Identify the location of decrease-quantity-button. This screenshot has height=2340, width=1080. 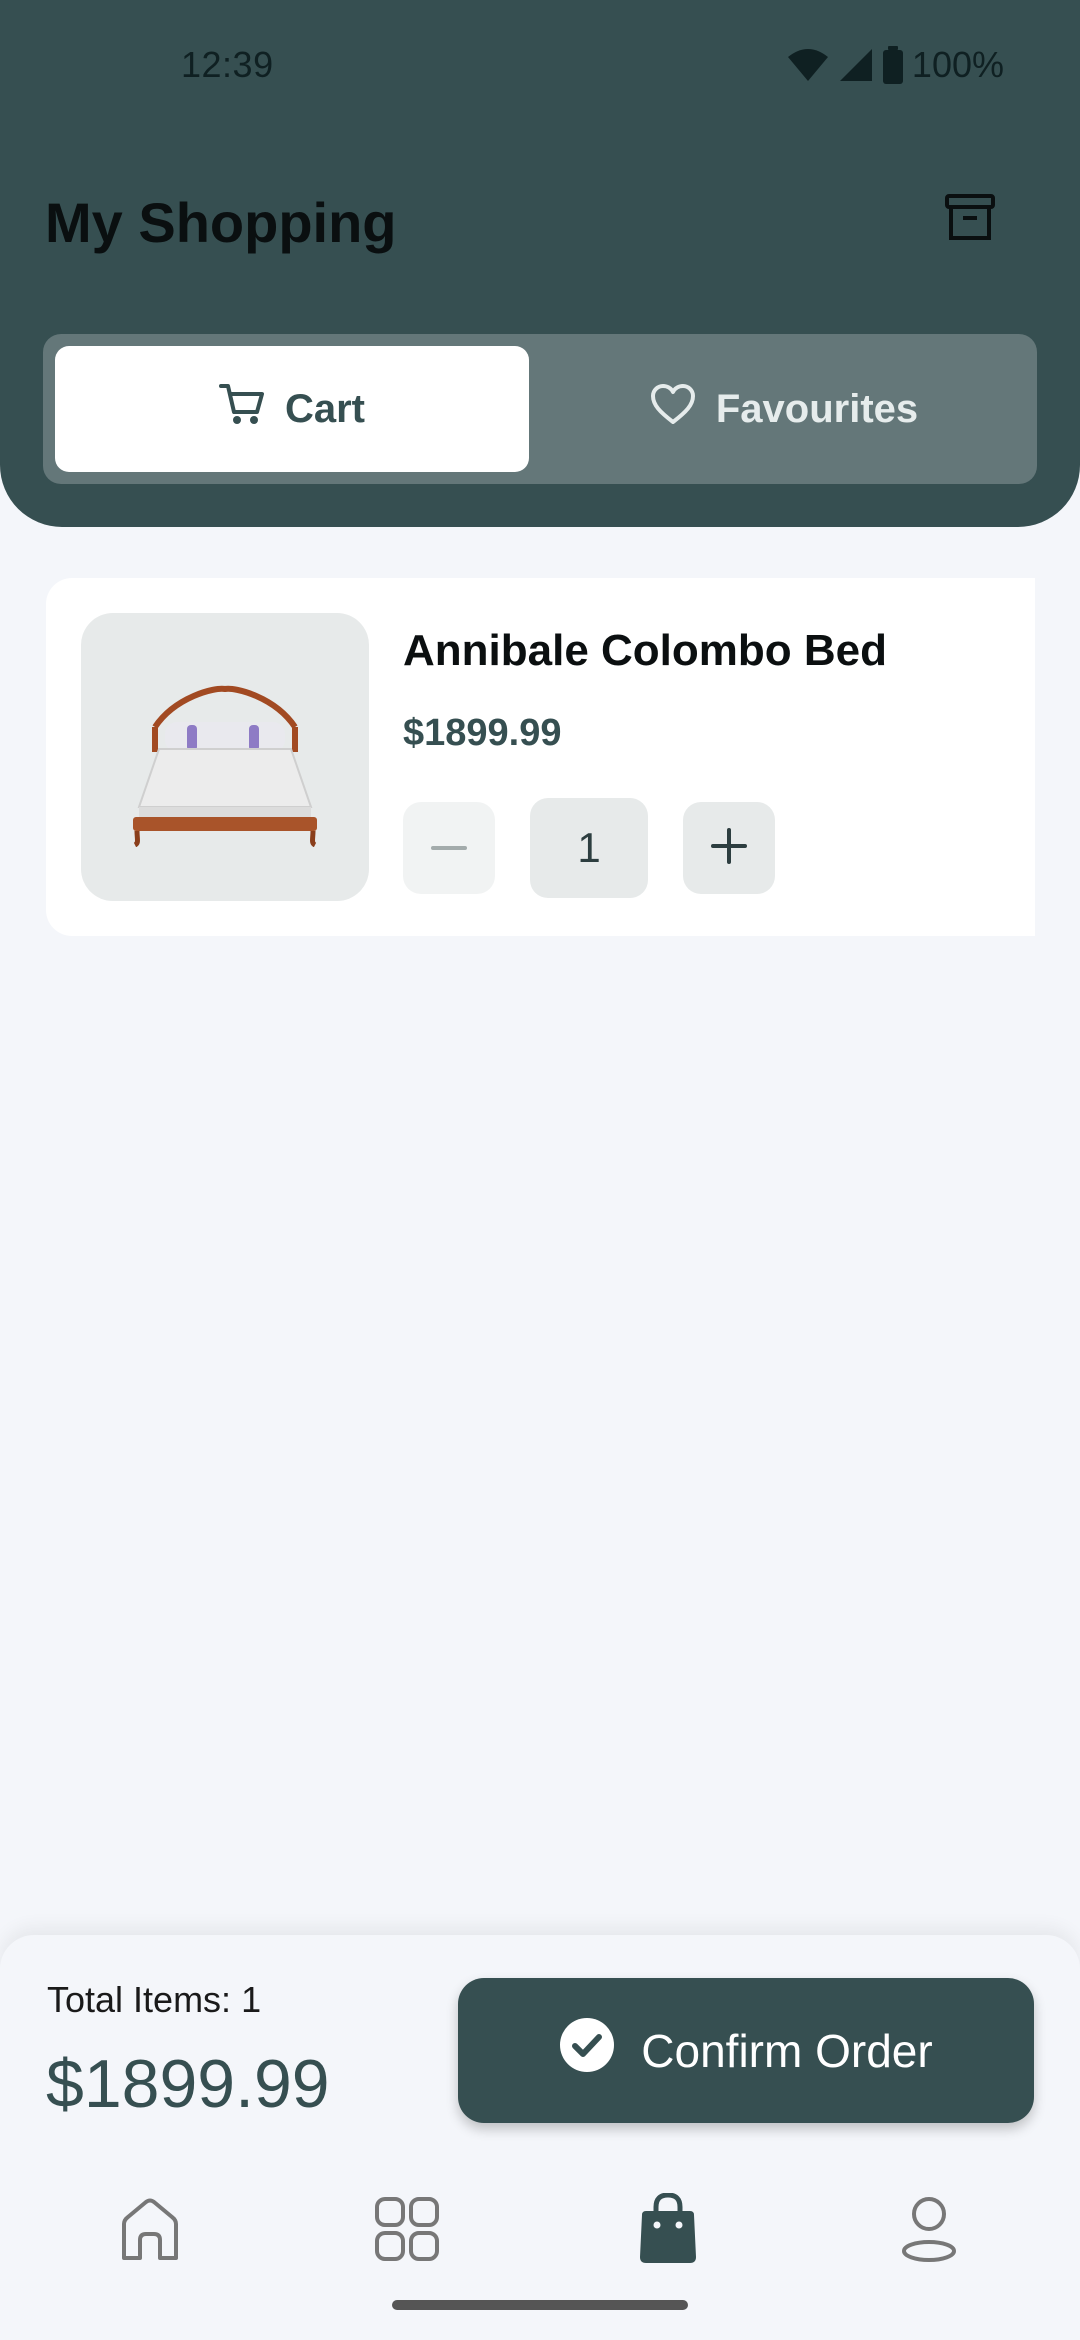
(449, 848).